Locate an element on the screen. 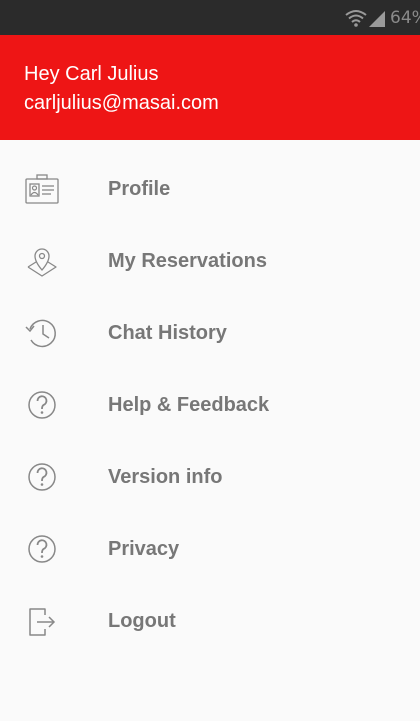  menu-item-help-feedback: Help & Feedback is located at coordinates (210, 405).